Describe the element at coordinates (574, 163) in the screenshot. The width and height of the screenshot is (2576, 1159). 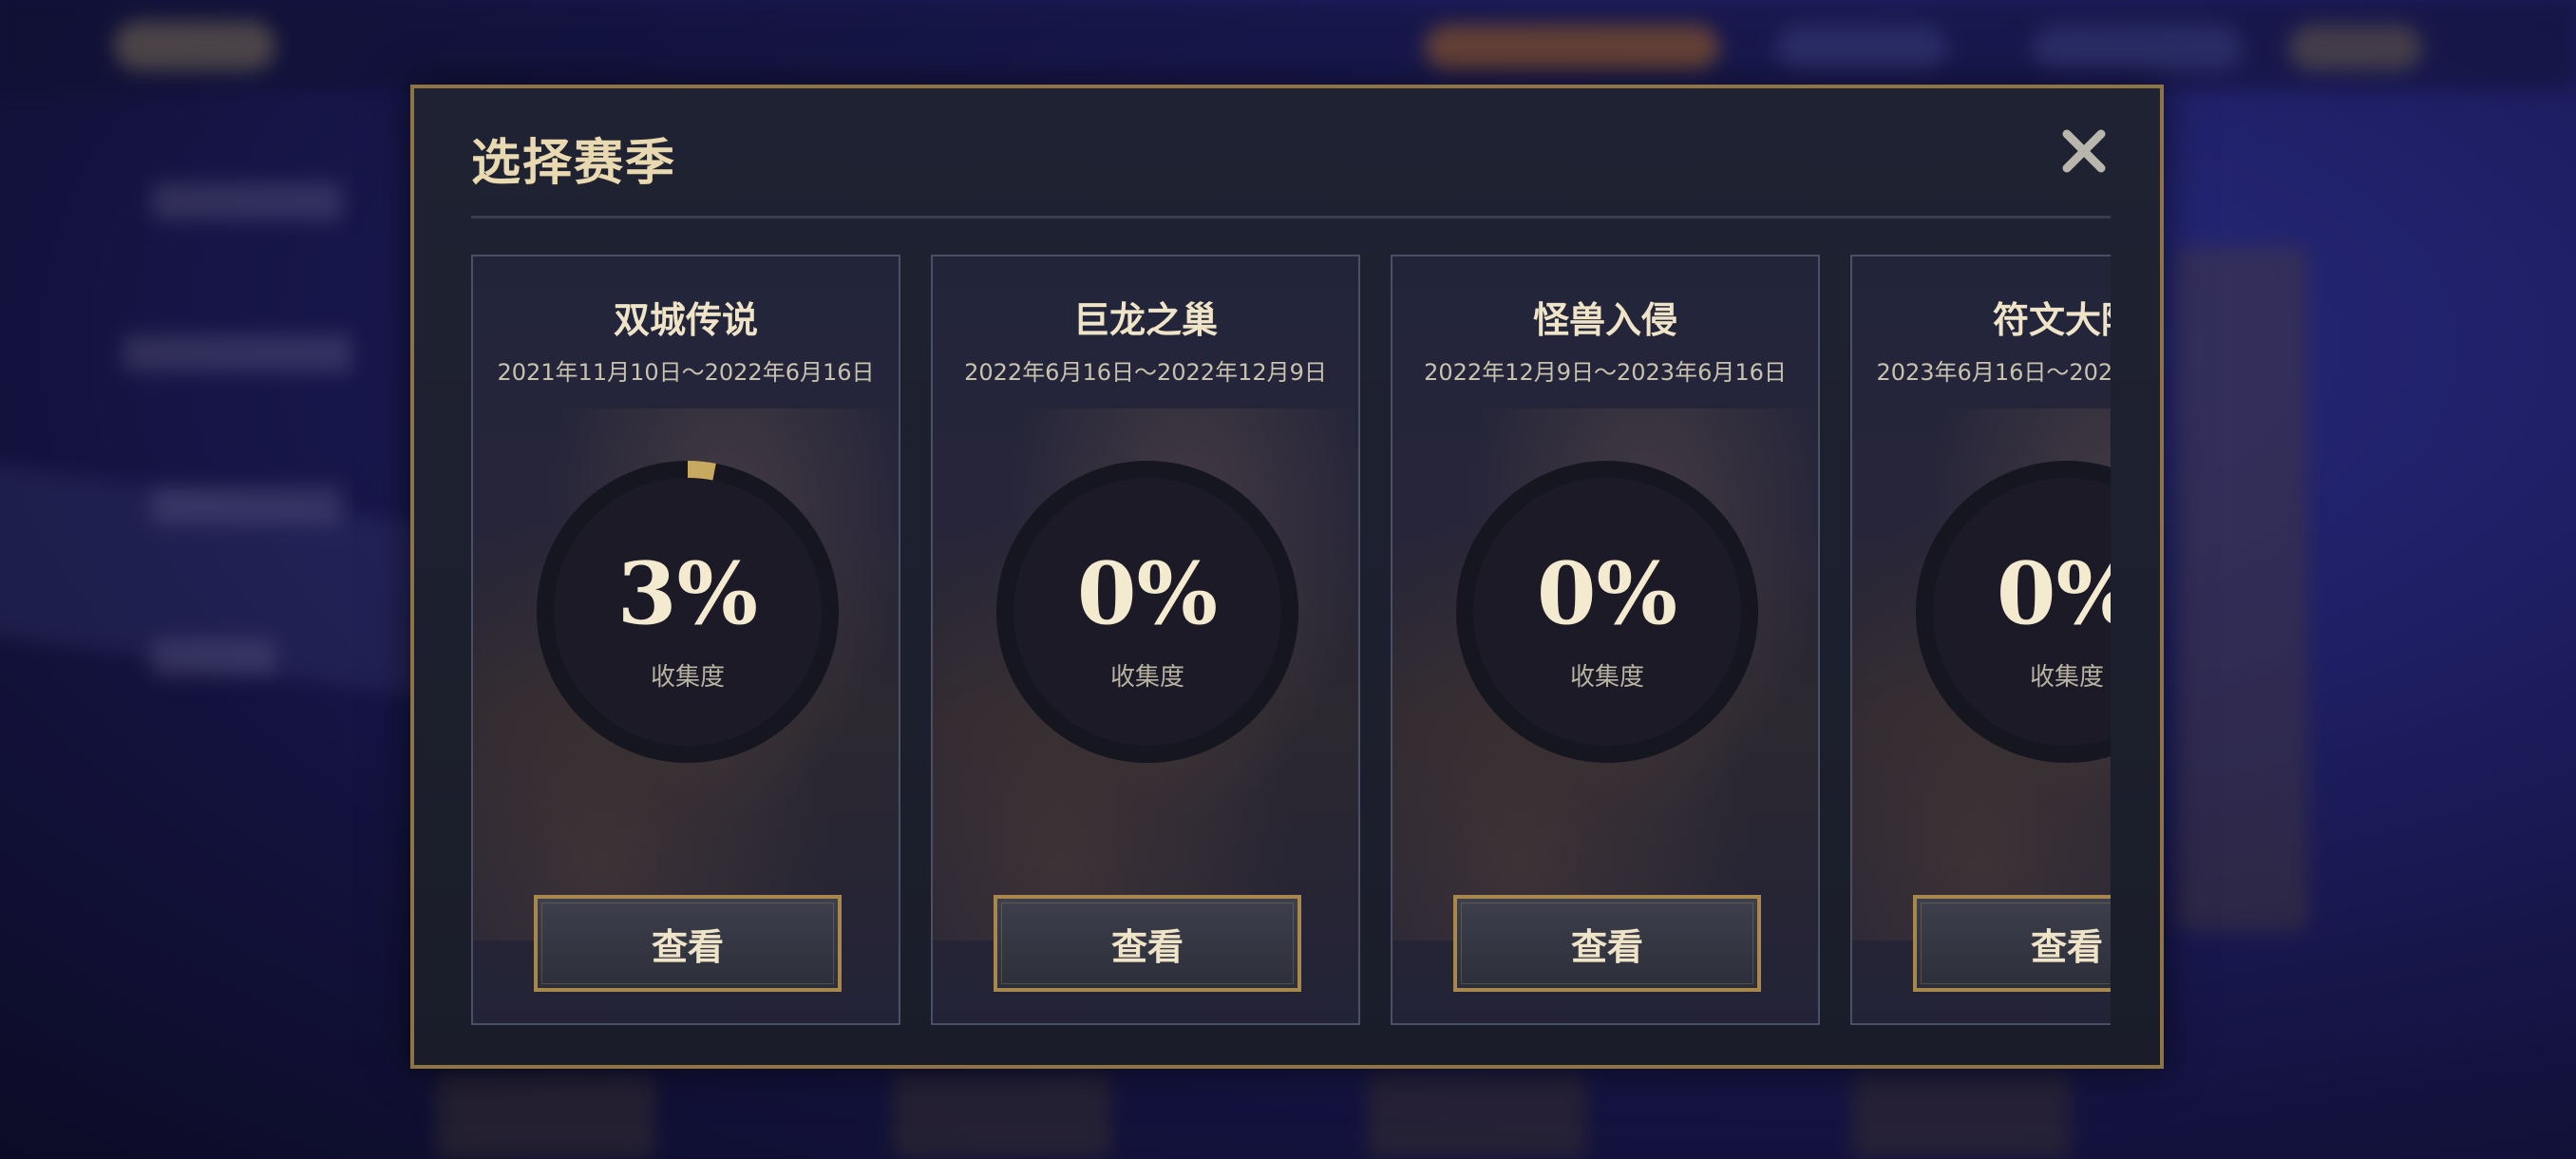
I see `dialog-title: 选择赛季` at that location.